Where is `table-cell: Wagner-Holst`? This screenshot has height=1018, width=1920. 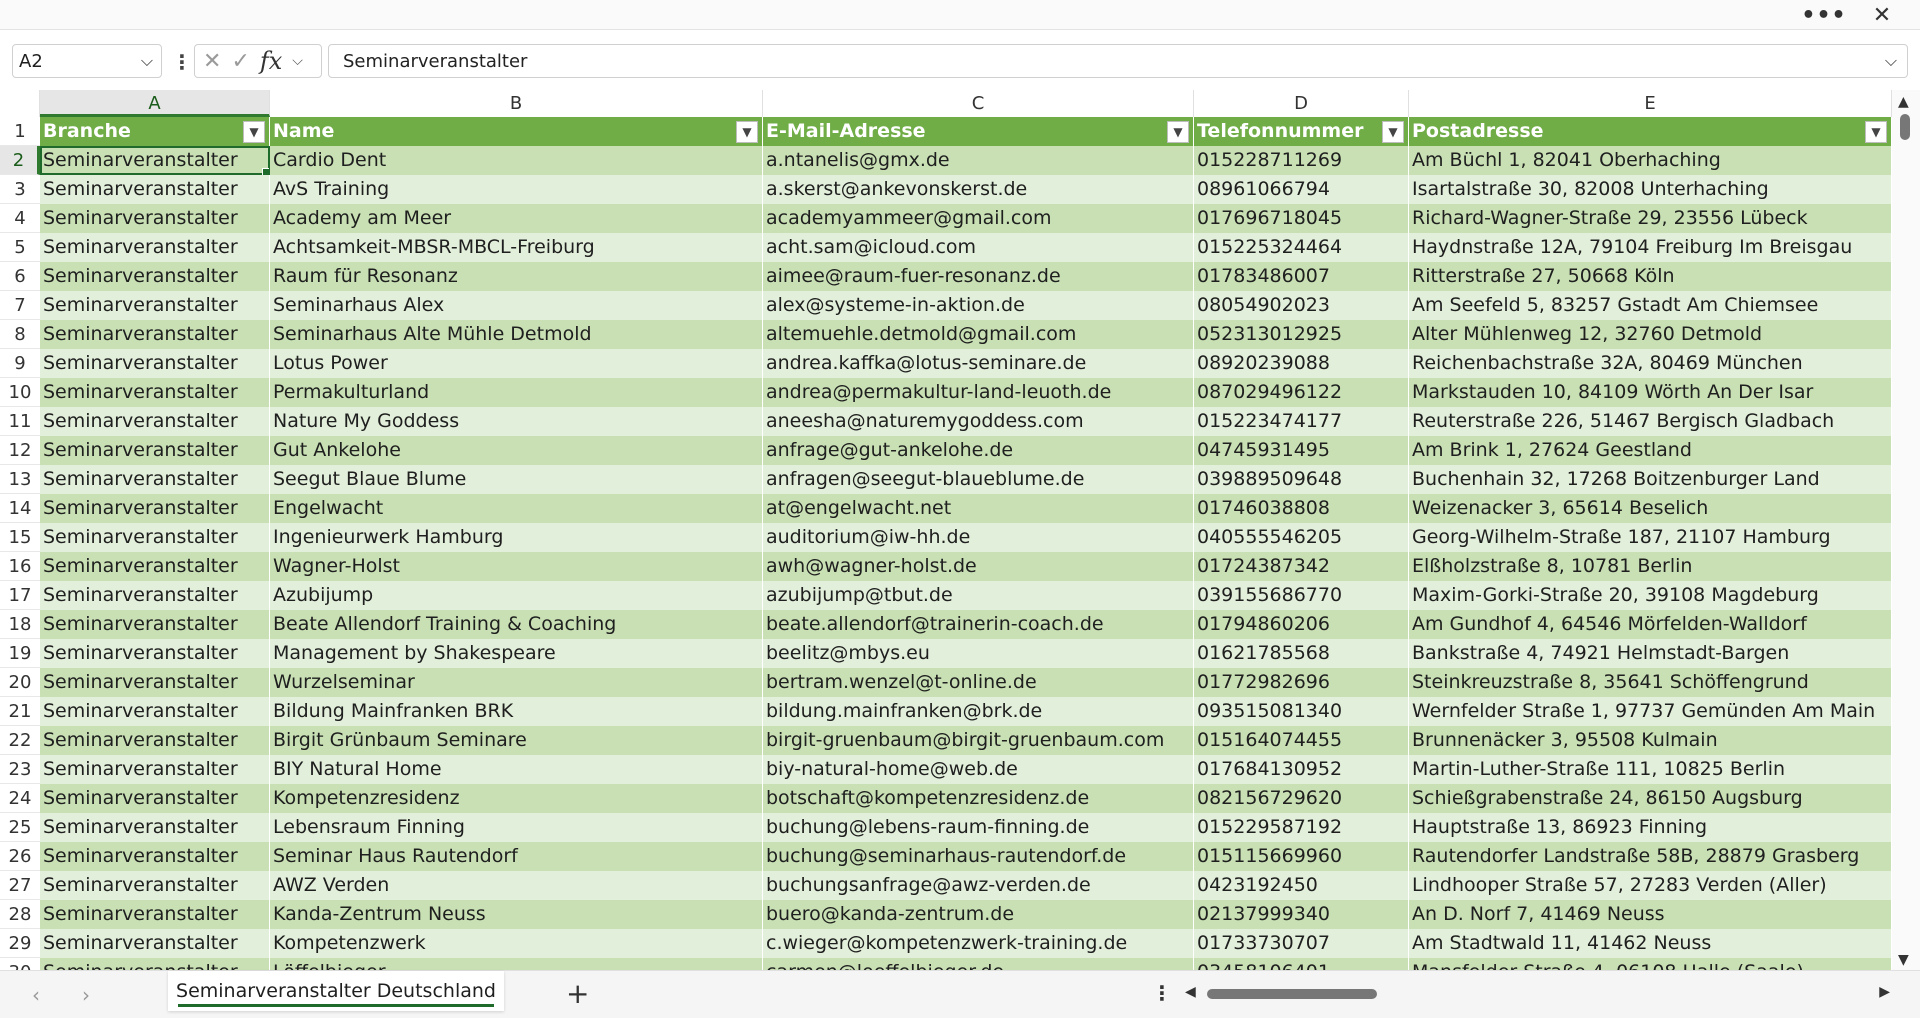
table-cell: Wagner-Holst is located at coordinates (516, 566).